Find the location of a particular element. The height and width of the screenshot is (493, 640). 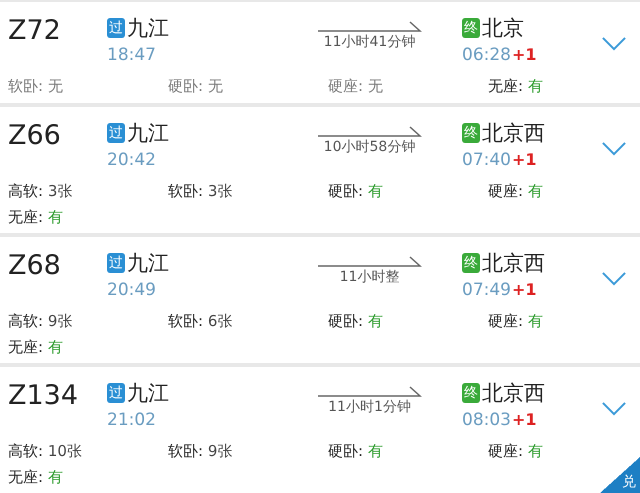

seat-availability: 软卧: 3张 is located at coordinates (201, 190).